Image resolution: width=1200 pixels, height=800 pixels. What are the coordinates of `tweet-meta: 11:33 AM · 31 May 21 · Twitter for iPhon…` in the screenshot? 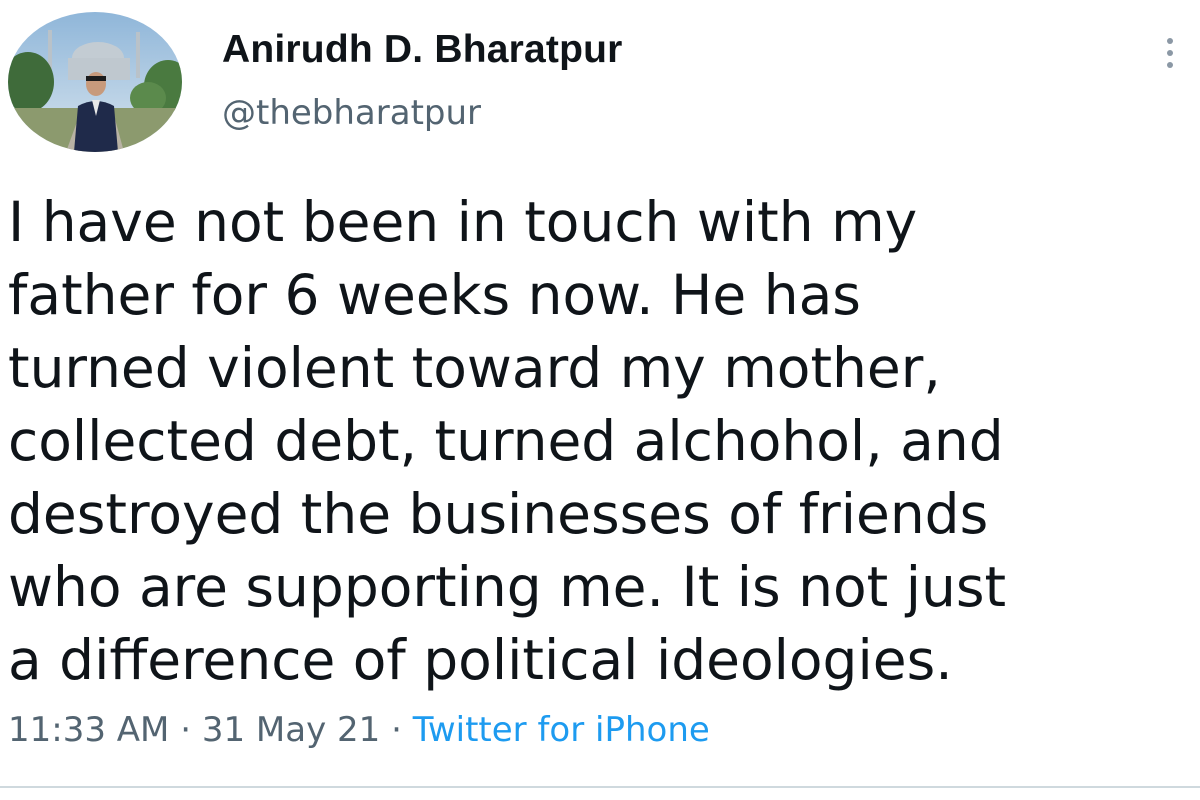 It's located at (359, 730).